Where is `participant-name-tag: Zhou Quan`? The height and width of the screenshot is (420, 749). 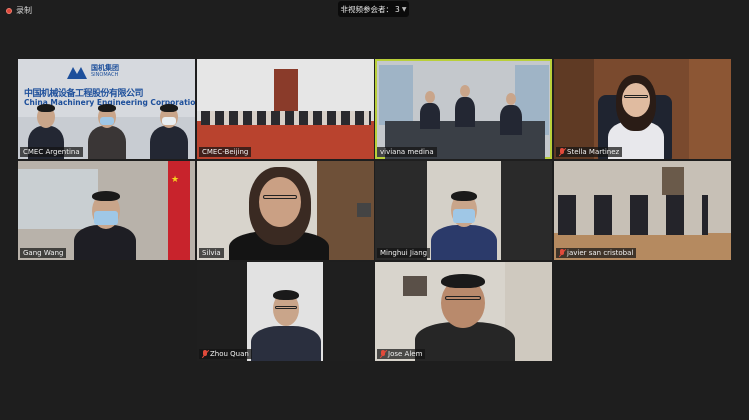
participant-name-tag: Zhou Quan is located at coordinates (225, 354).